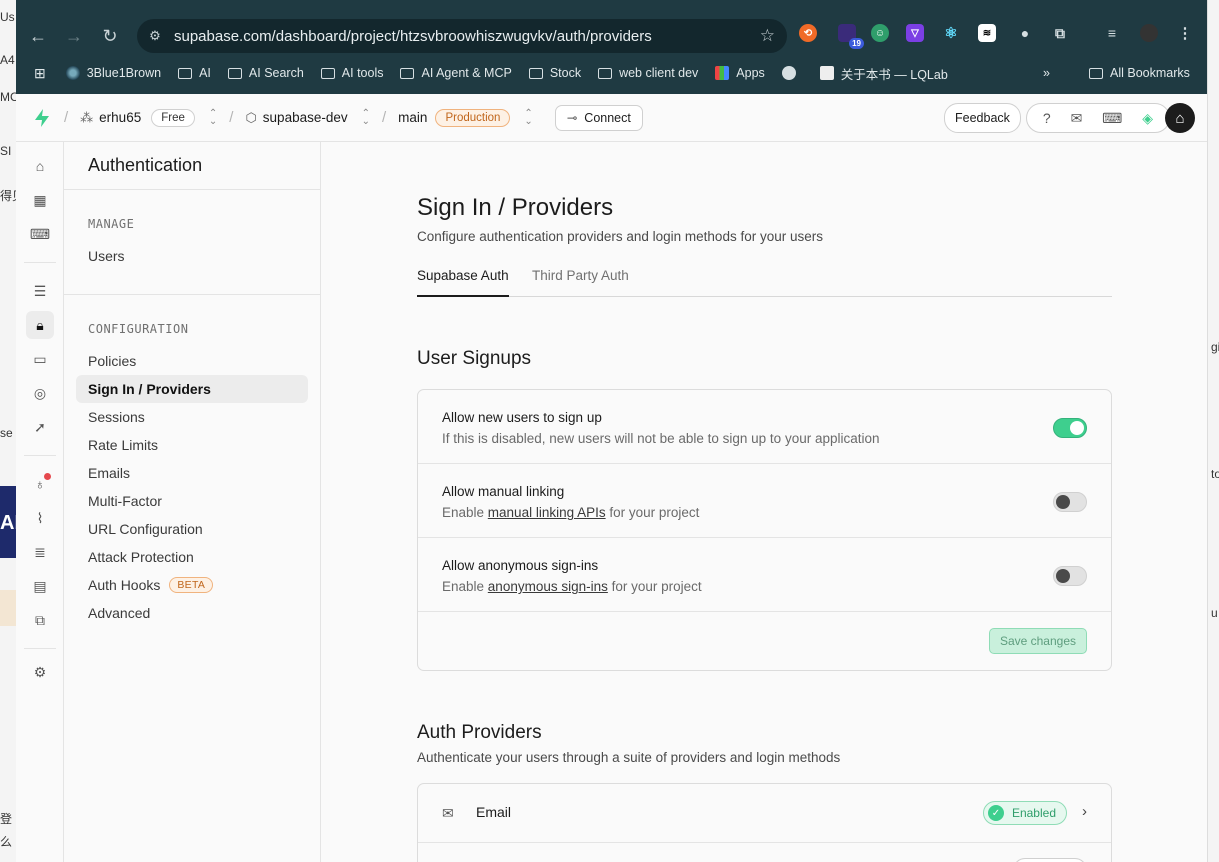 This screenshot has width=1219, height=862. Describe the element at coordinates (192, 473) in the screenshot. I see `sidebar-item-emails: Emails` at that location.